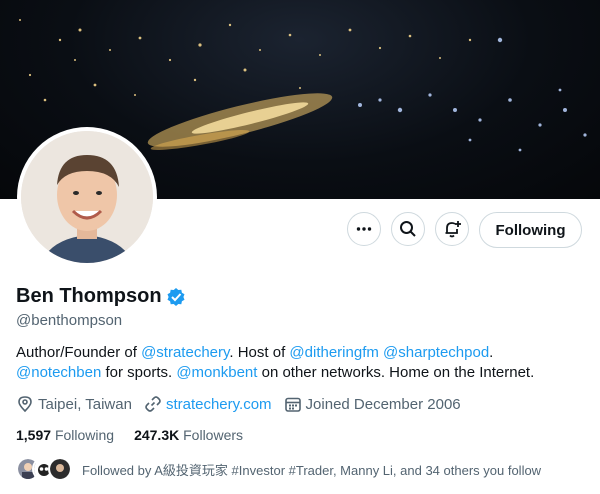  What do you see at coordinates (58, 372) in the screenshot?
I see `mention-link: @notechben` at bounding box center [58, 372].